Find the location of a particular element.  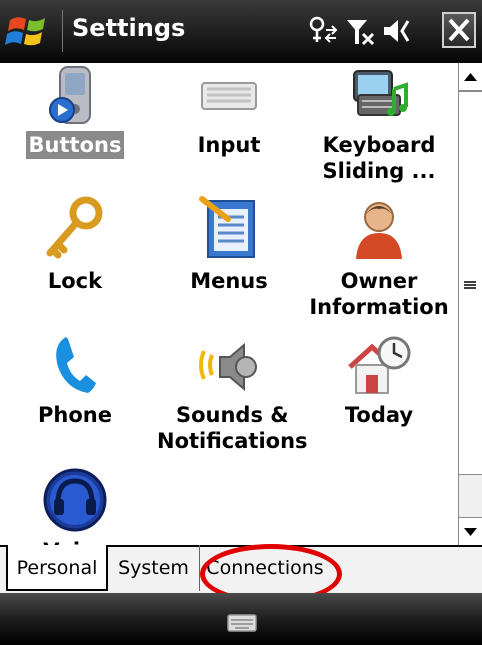

arrow-up-icon is located at coordinates (470, 77).